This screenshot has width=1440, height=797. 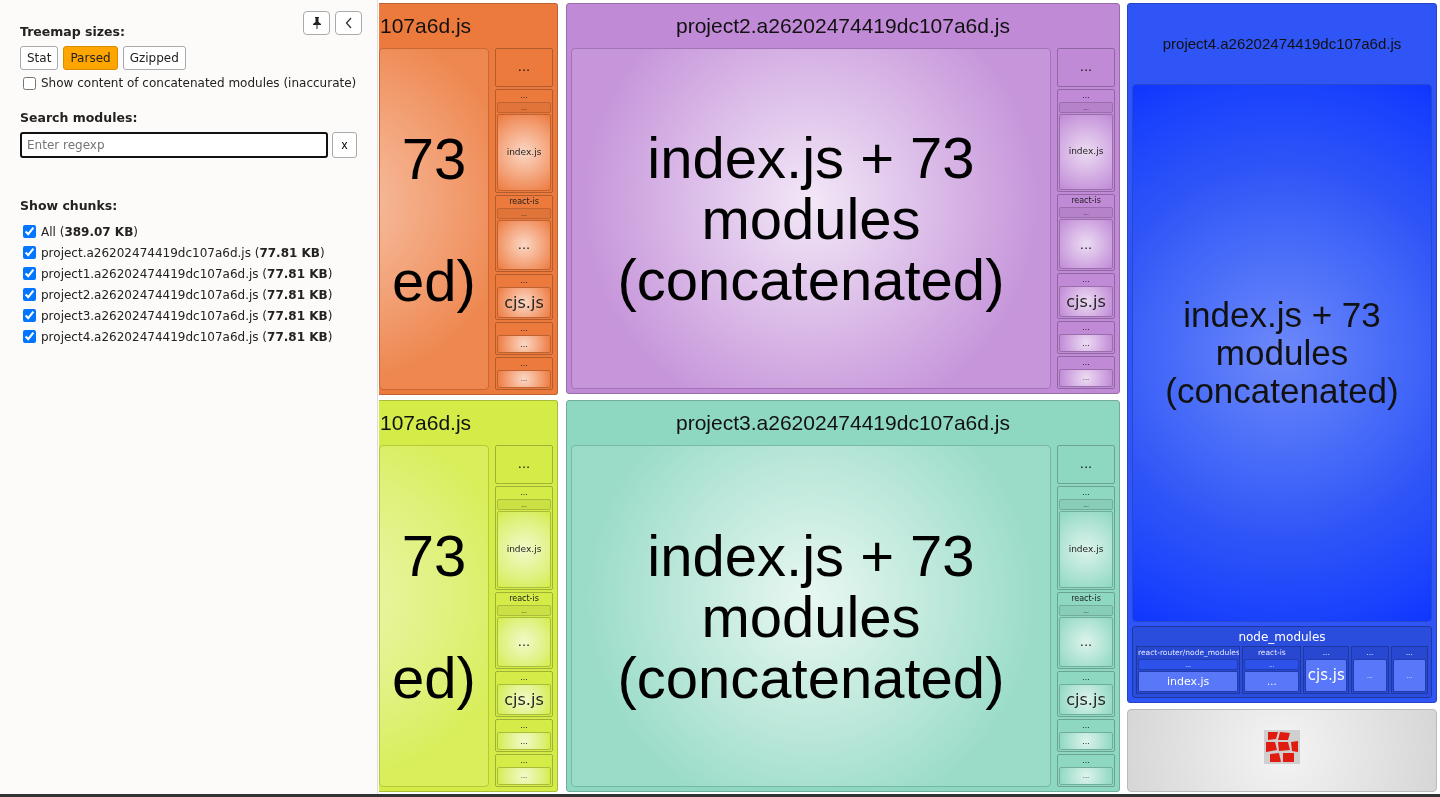 I want to click on chevron-left-icon, so click(x=348, y=23).